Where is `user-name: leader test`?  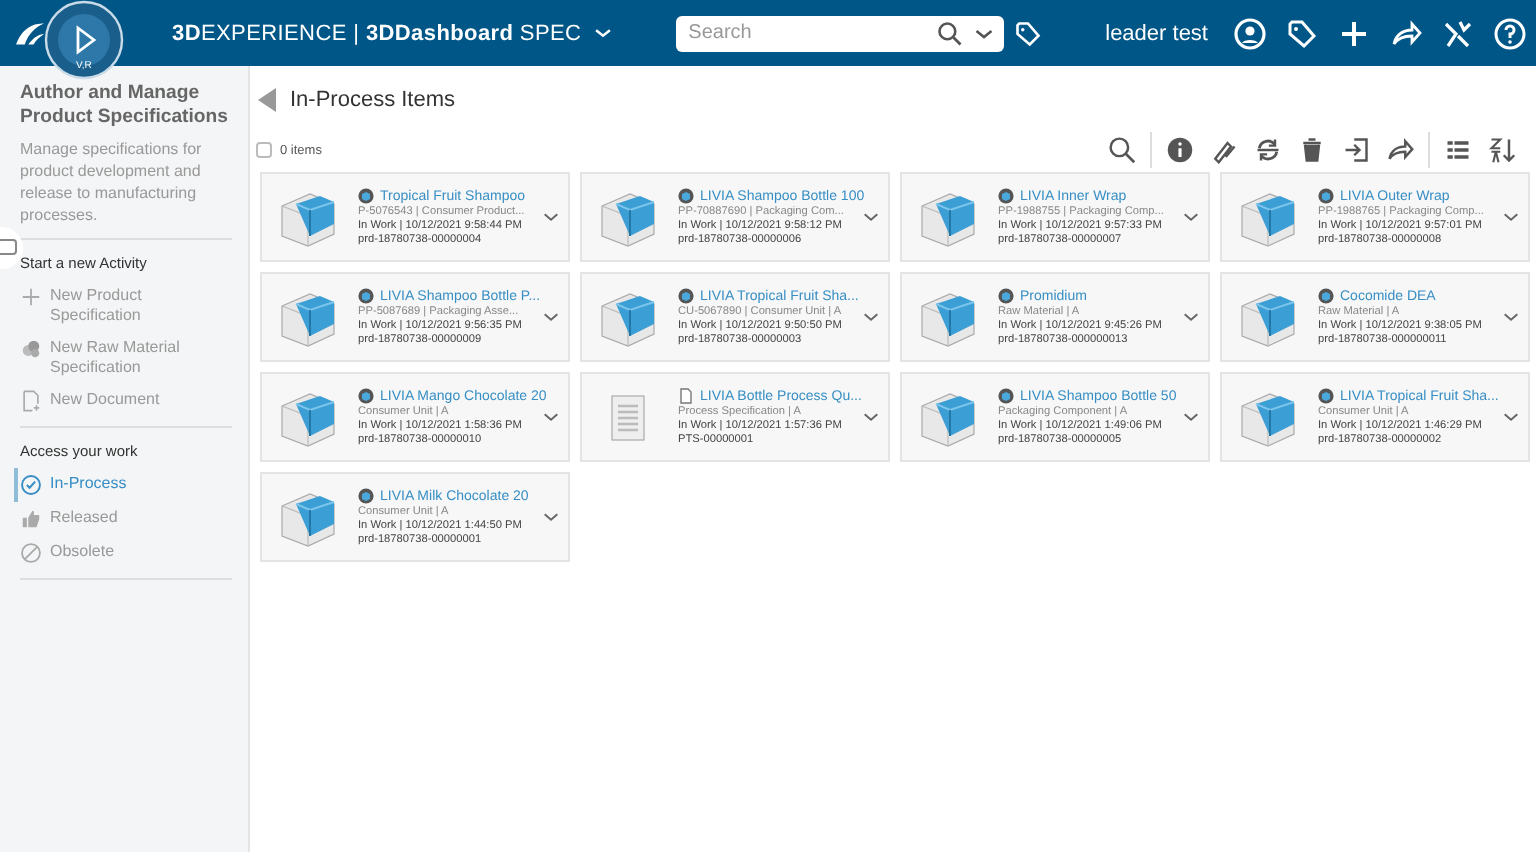
user-name: leader test is located at coordinates (1156, 33).